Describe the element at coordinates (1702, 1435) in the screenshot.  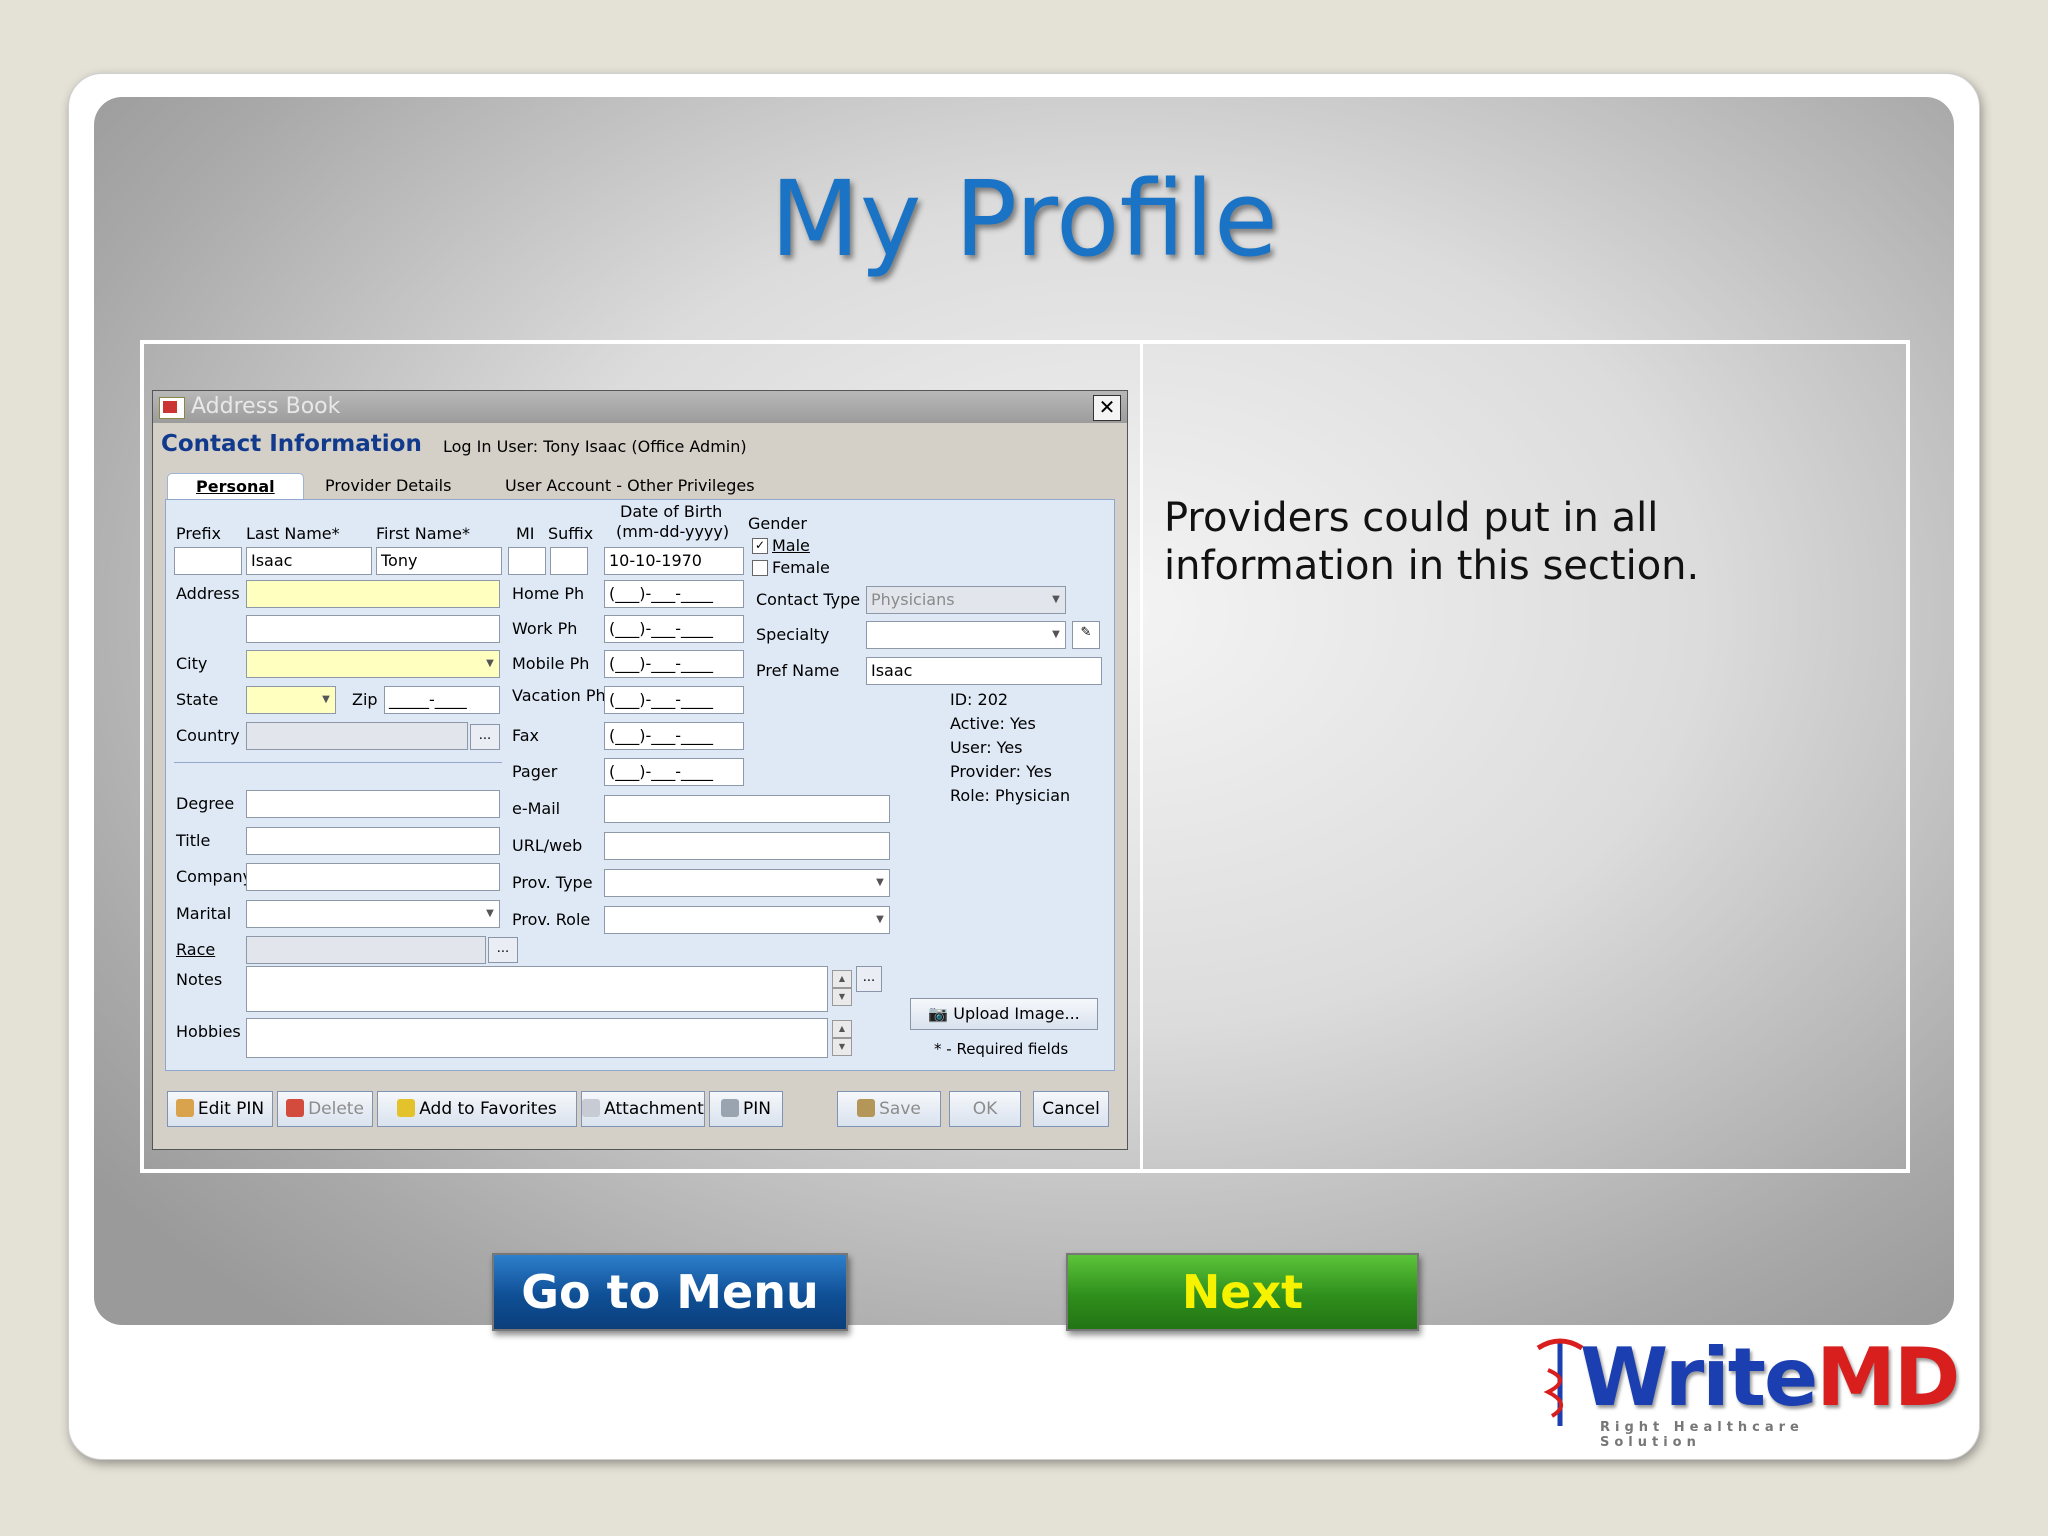
I see `logo-tagline: Right Healthcare Solution` at that location.